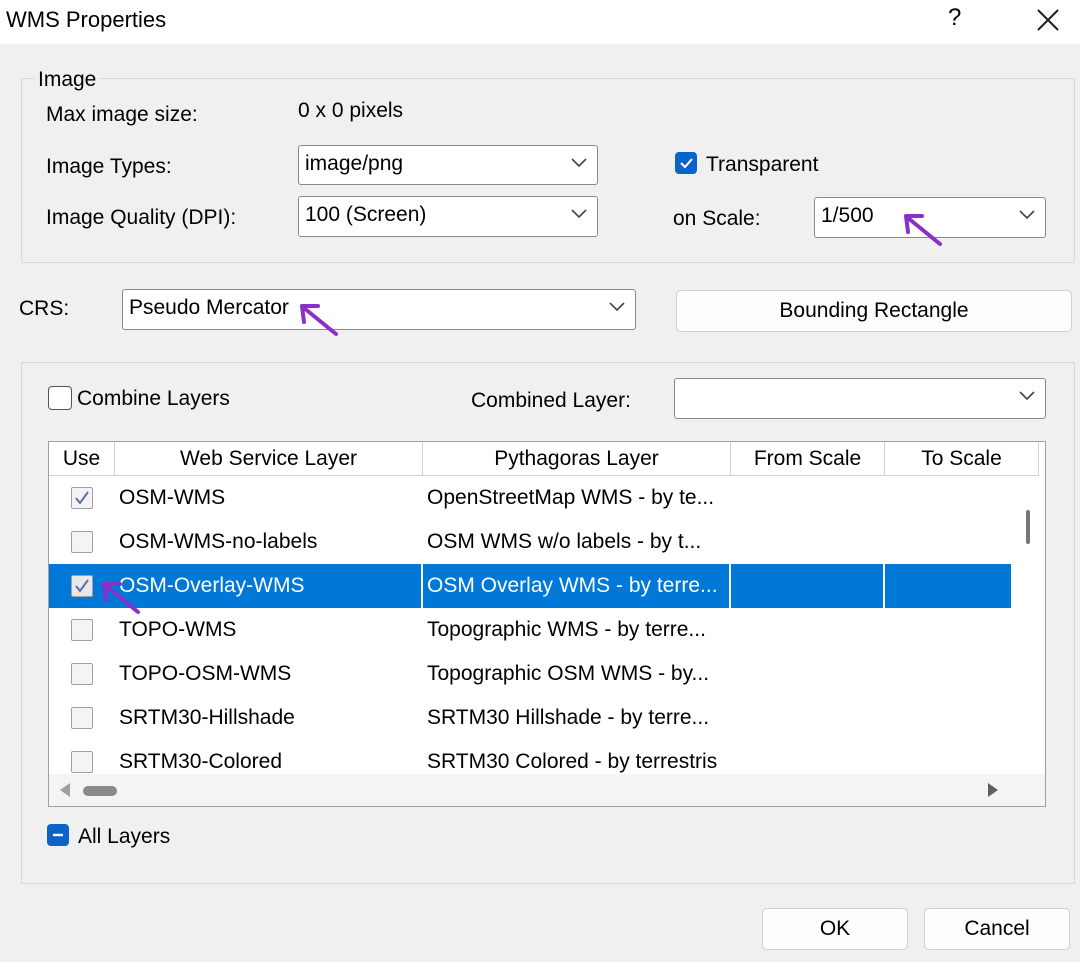  What do you see at coordinates (60, 398) in the screenshot?
I see `combine-layers-checkbox` at bounding box center [60, 398].